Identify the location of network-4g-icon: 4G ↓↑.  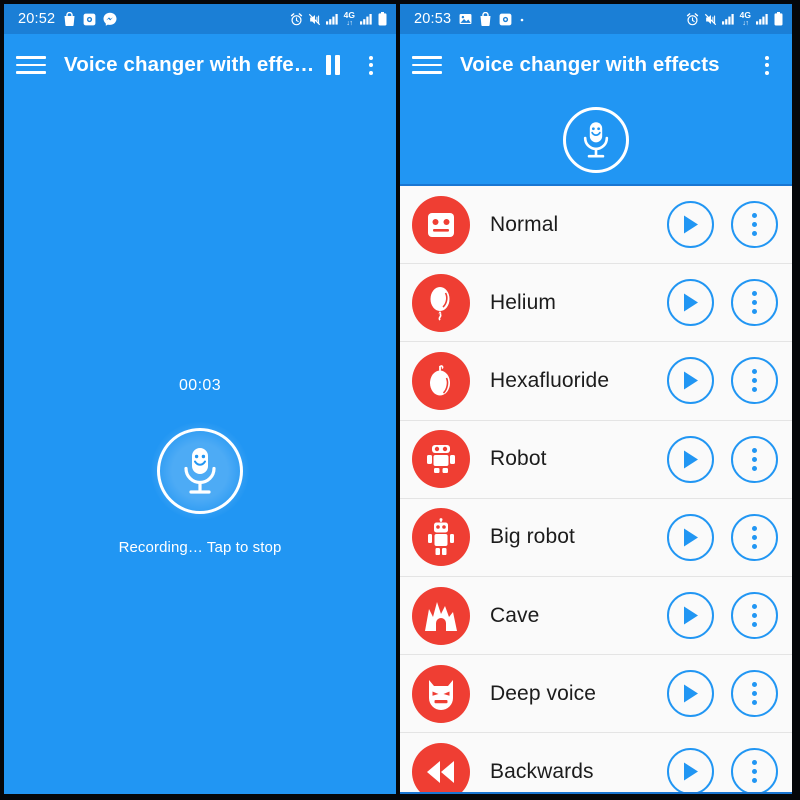
(745, 19).